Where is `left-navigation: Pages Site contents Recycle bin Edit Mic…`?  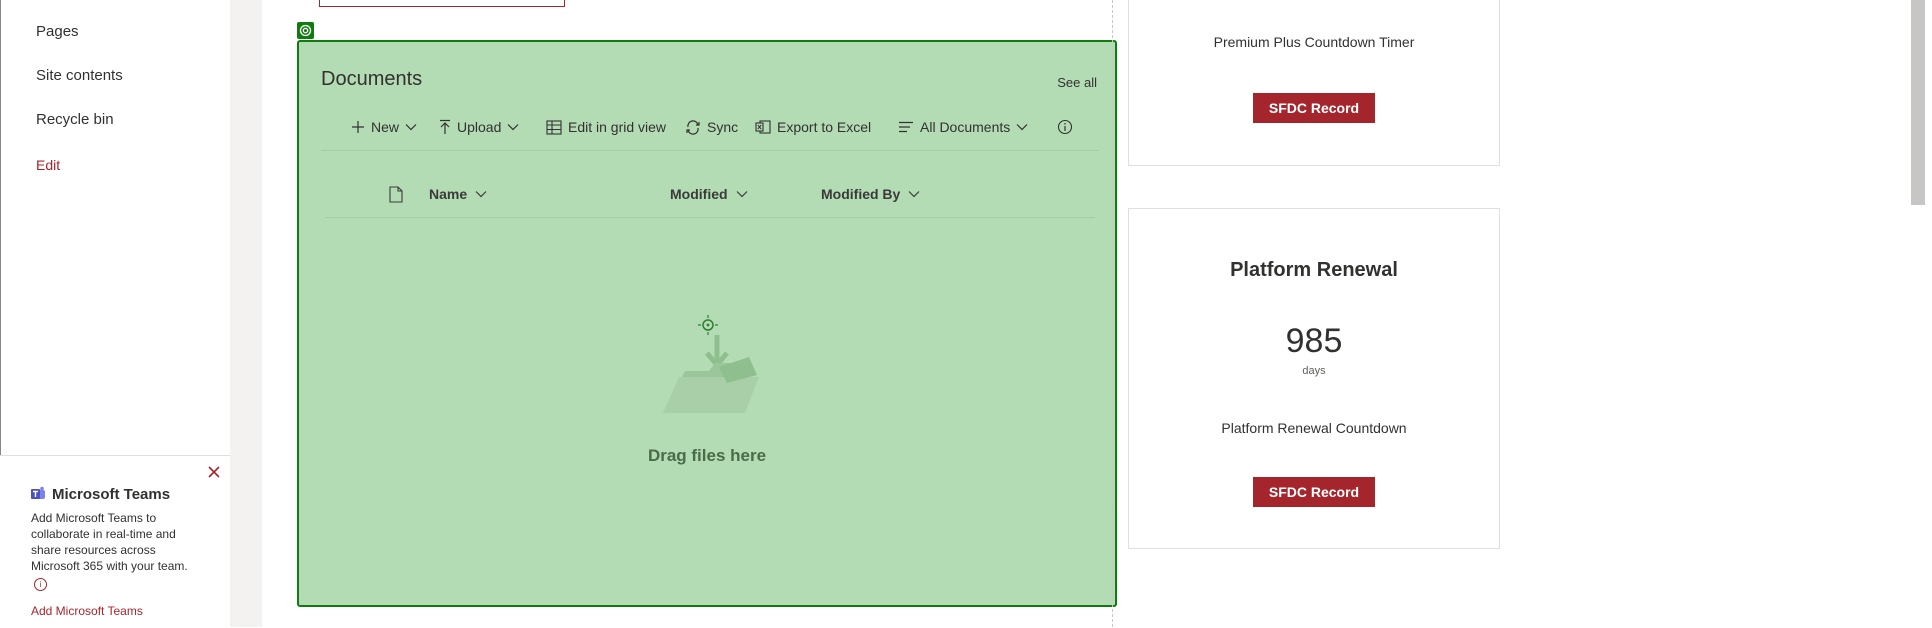
left-navigation: Pages Site contents Recycle bin Edit Mic… is located at coordinates (115, 314).